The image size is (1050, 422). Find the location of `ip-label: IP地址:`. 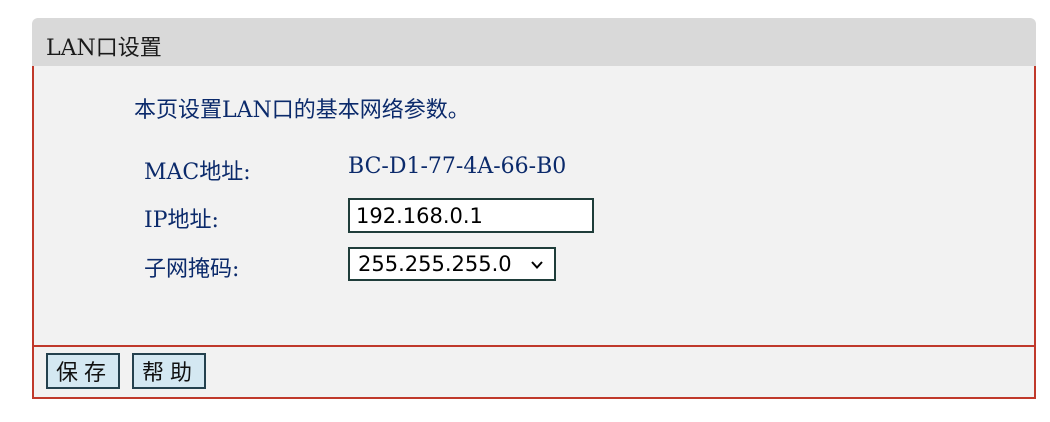

ip-label: IP地址: is located at coordinates (181, 220).